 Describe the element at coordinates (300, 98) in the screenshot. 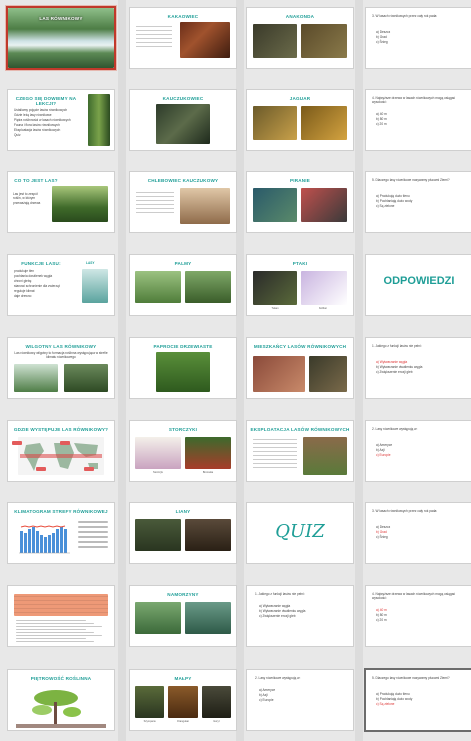

I see `slide-title: JAGUAR` at that location.